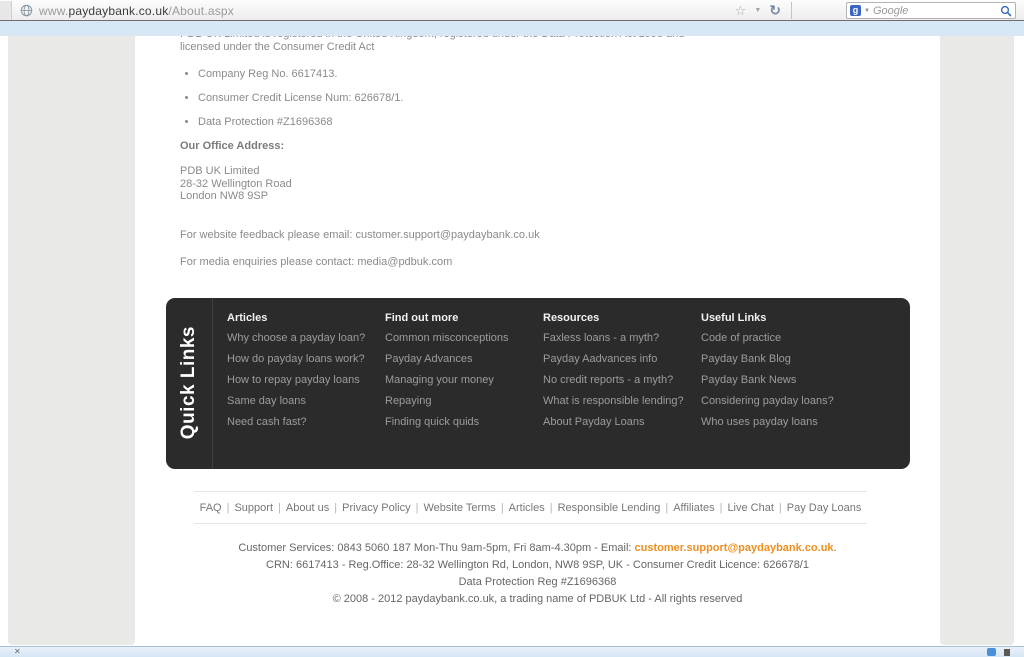  What do you see at coordinates (622, 359) in the screenshot?
I see `quick-link: Payday Aadvances info` at bounding box center [622, 359].